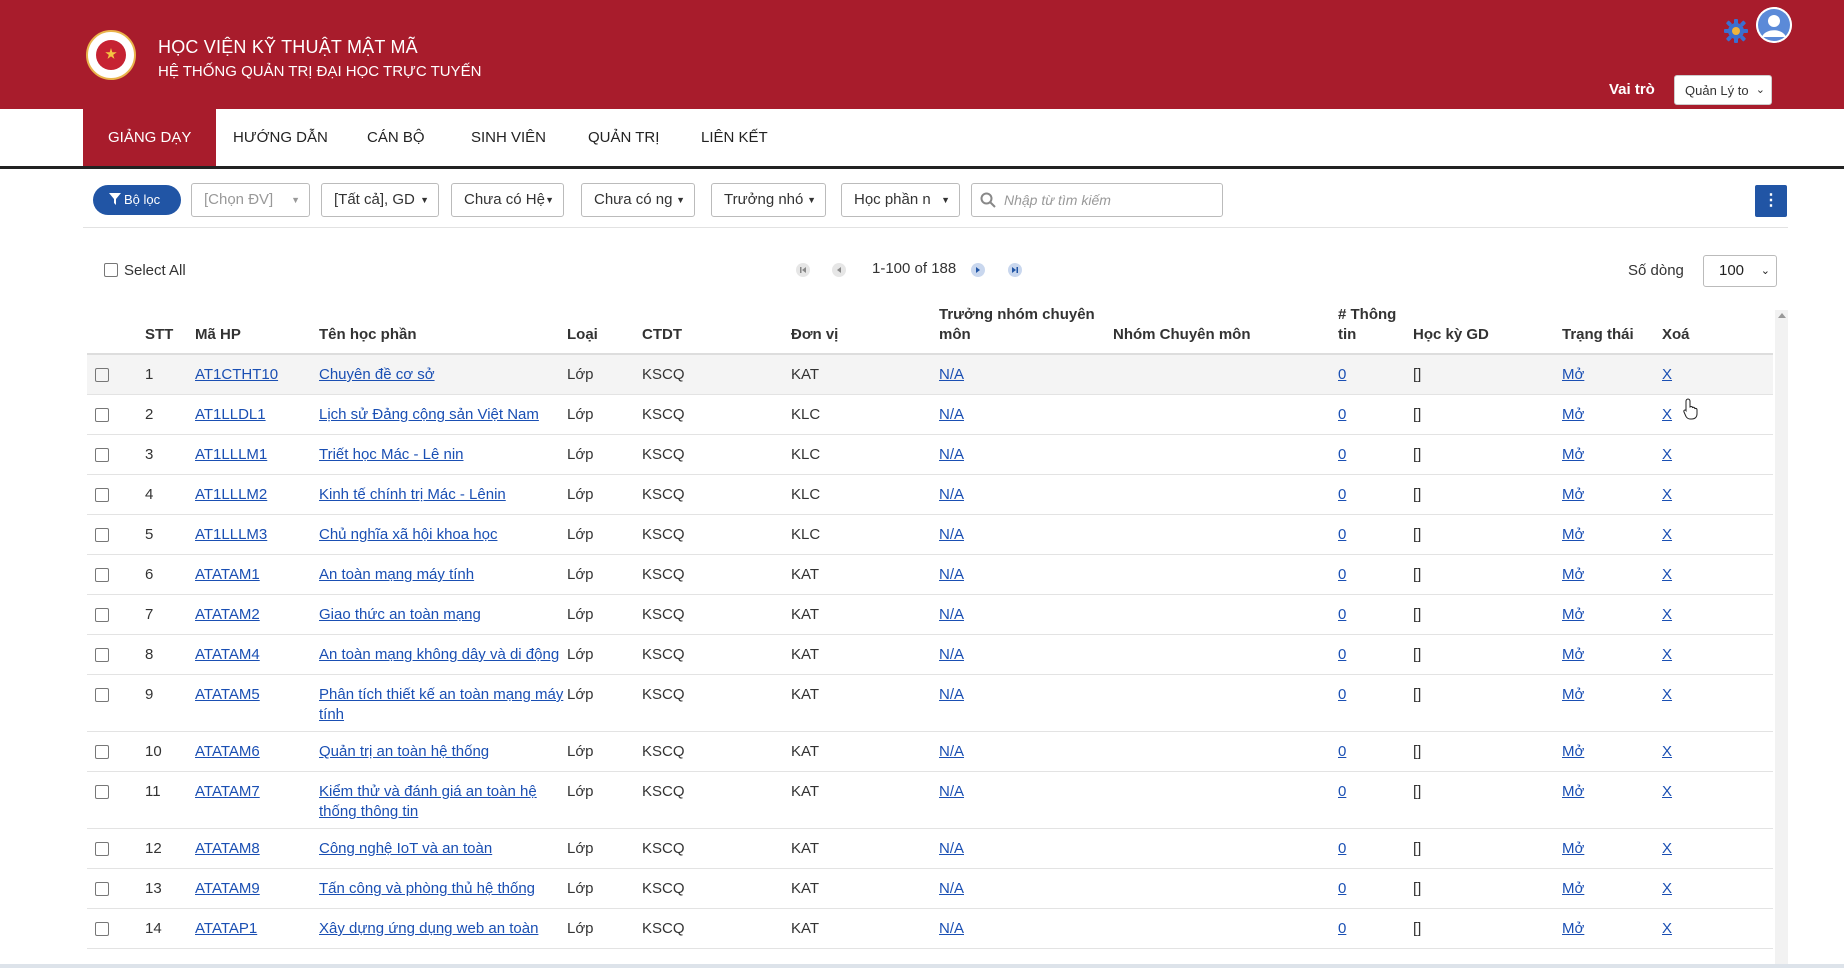 This screenshot has height=968, width=1844. I want to click on nav-item-lien-ket: LIÊN KẾT, so click(734, 137).